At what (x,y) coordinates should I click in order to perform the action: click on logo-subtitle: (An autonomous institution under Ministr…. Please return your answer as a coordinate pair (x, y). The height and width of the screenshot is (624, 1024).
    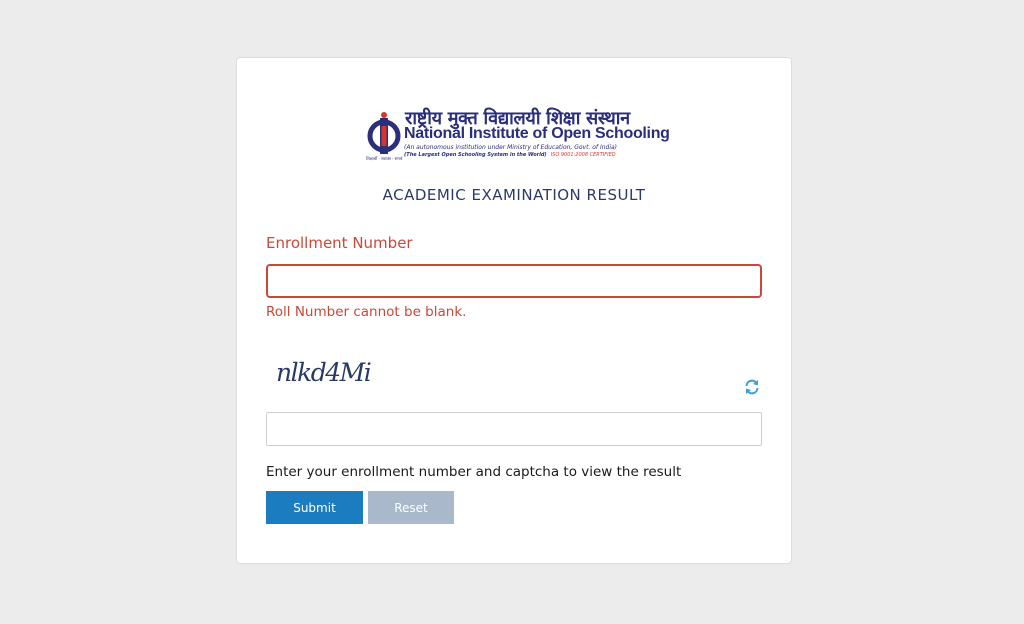
    Looking at the image, I should click on (511, 147).